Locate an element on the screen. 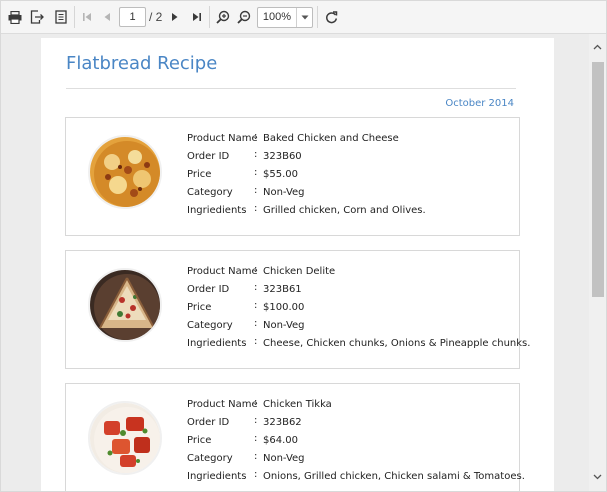 This screenshot has width=607, height=492. first-page-icon is located at coordinates (87, 17).